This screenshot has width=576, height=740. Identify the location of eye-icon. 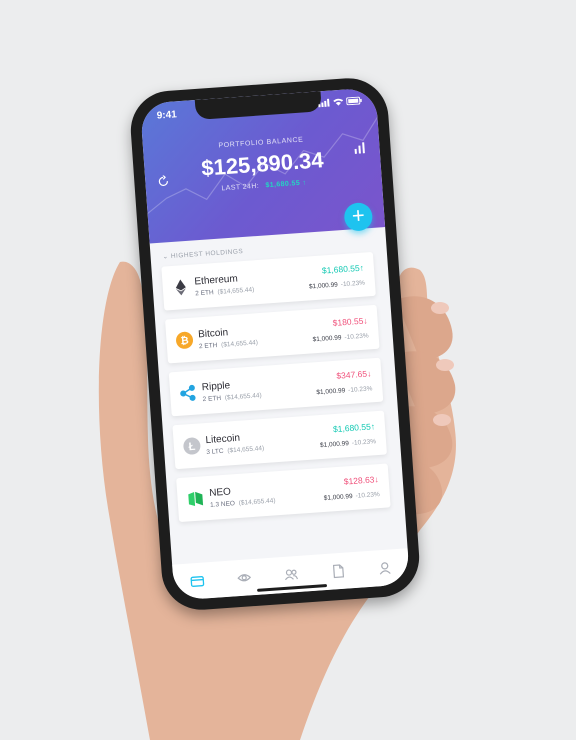
(244, 578).